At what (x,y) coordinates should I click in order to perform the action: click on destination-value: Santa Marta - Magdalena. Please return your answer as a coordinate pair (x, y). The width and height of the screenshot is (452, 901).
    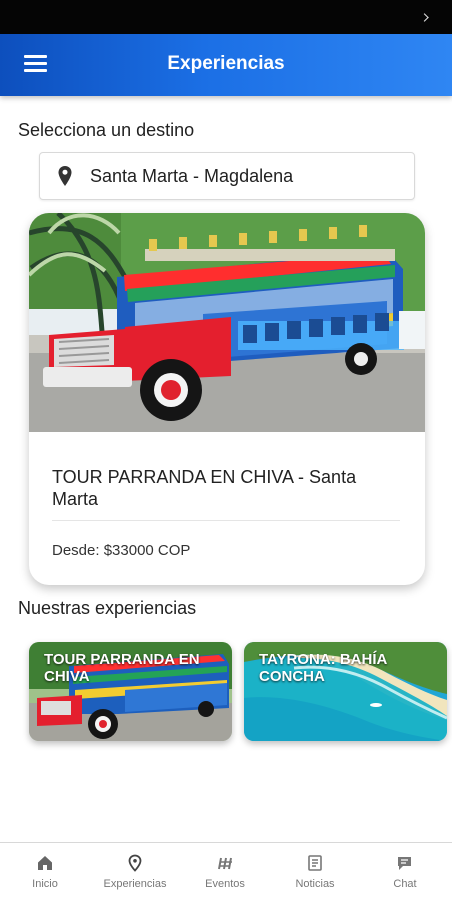
    Looking at the image, I should click on (192, 176).